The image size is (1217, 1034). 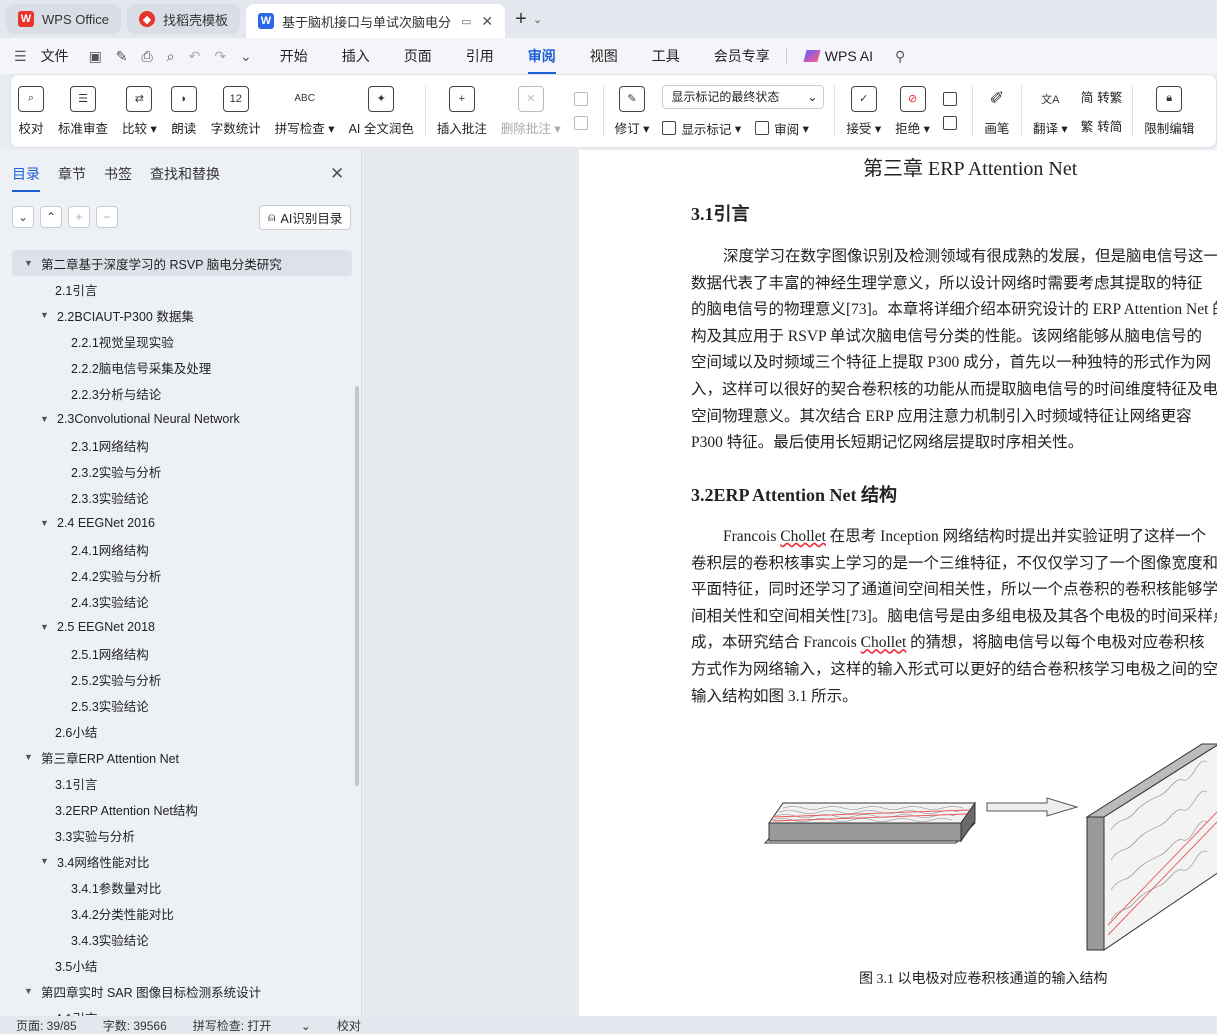 What do you see at coordinates (952, 123) in the screenshot?
I see `next-change-icon` at bounding box center [952, 123].